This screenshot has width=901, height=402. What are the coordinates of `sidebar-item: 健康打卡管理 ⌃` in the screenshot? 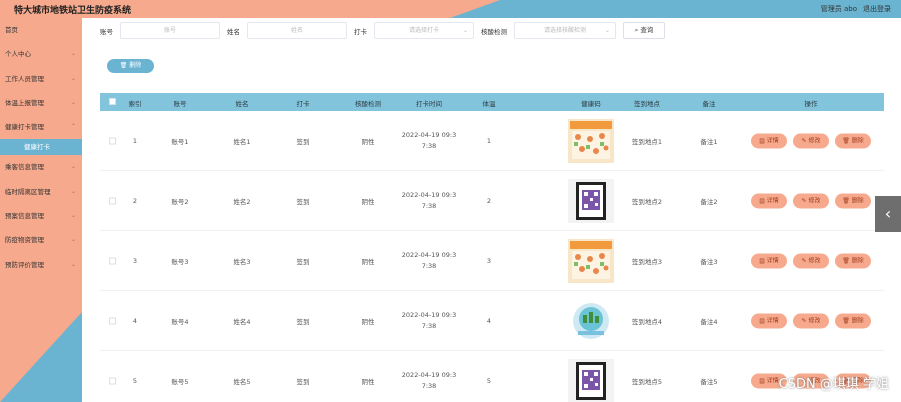 It's located at (41, 127).